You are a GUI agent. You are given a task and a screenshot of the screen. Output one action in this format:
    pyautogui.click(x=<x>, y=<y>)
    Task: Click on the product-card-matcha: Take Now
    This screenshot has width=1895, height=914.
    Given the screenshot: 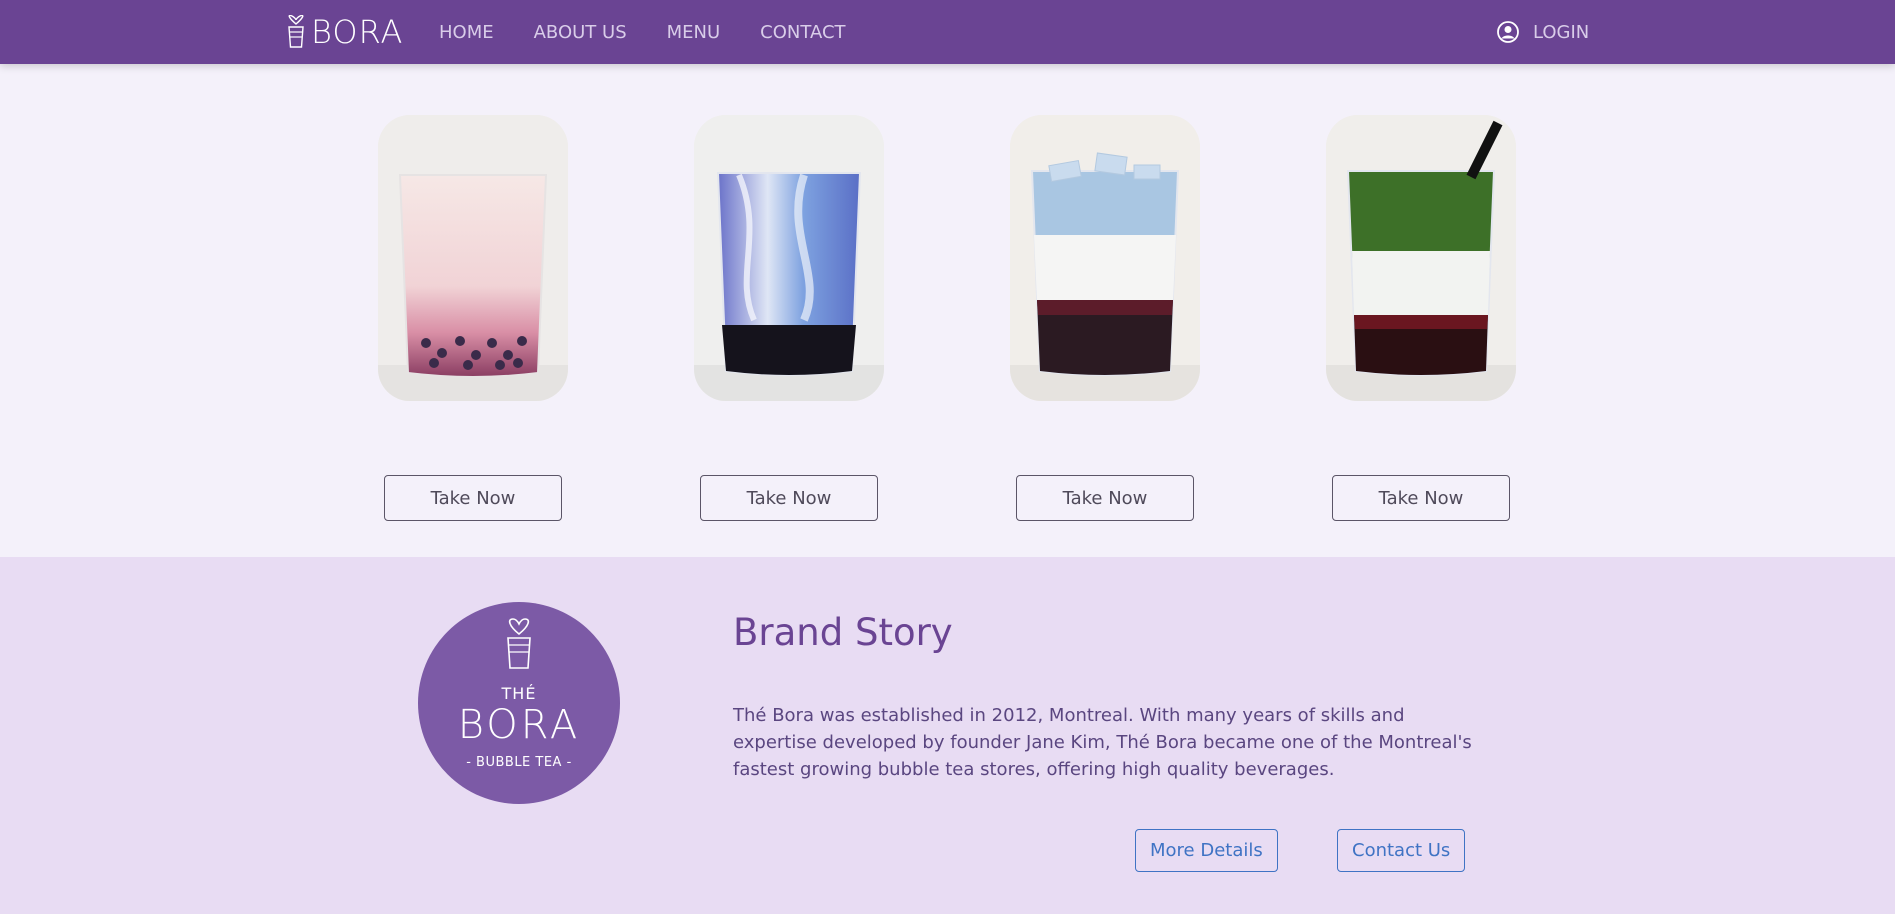 What is the action you would take?
    pyautogui.click(x=1421, y=318)
    